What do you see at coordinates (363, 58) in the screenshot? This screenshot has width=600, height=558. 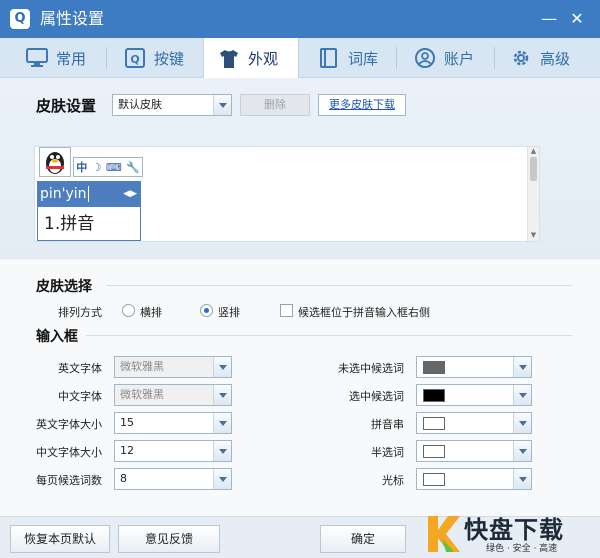 I see `tab-label: 词库` at bounding box center [363, 58].